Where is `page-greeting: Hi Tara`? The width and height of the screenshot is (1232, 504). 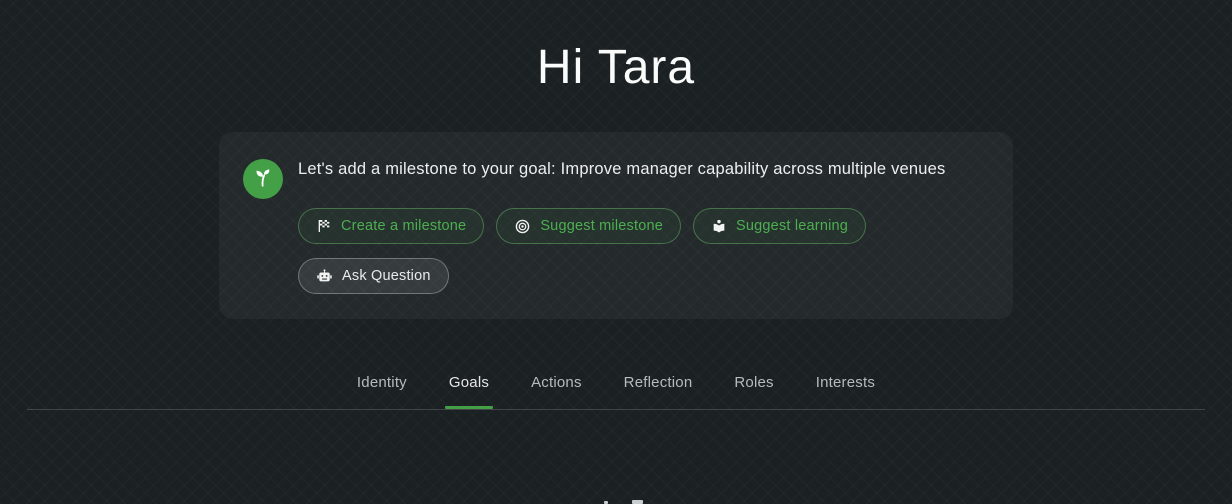
page-greeting: Hi Tara is located at coordinates (616, 67).